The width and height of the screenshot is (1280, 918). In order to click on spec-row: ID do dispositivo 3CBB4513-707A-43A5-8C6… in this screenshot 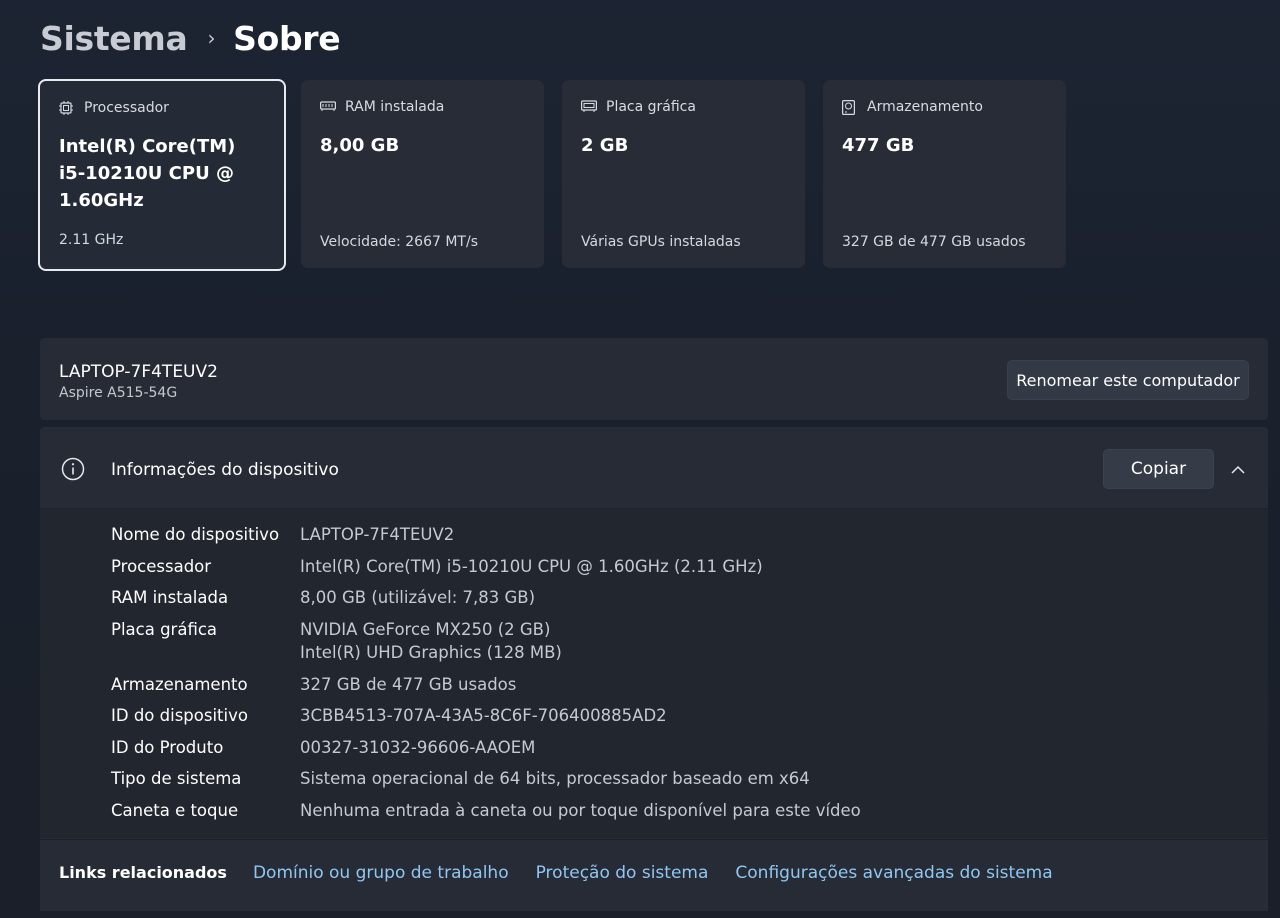, I will do `click(654, 716)`.